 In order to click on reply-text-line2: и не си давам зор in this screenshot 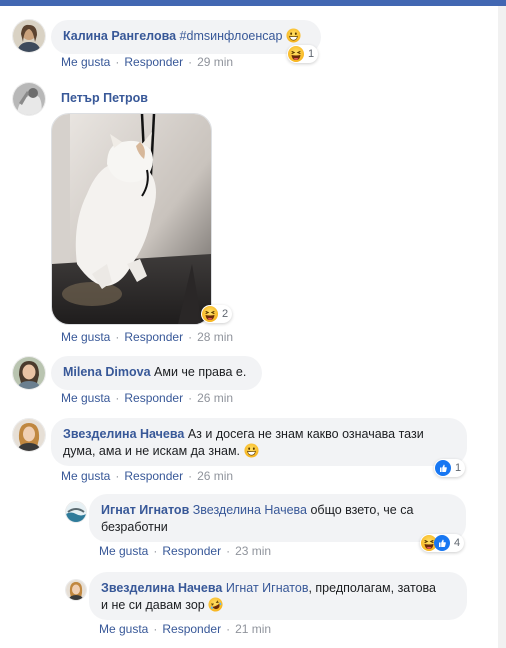, I will do `click(153, 605)`.